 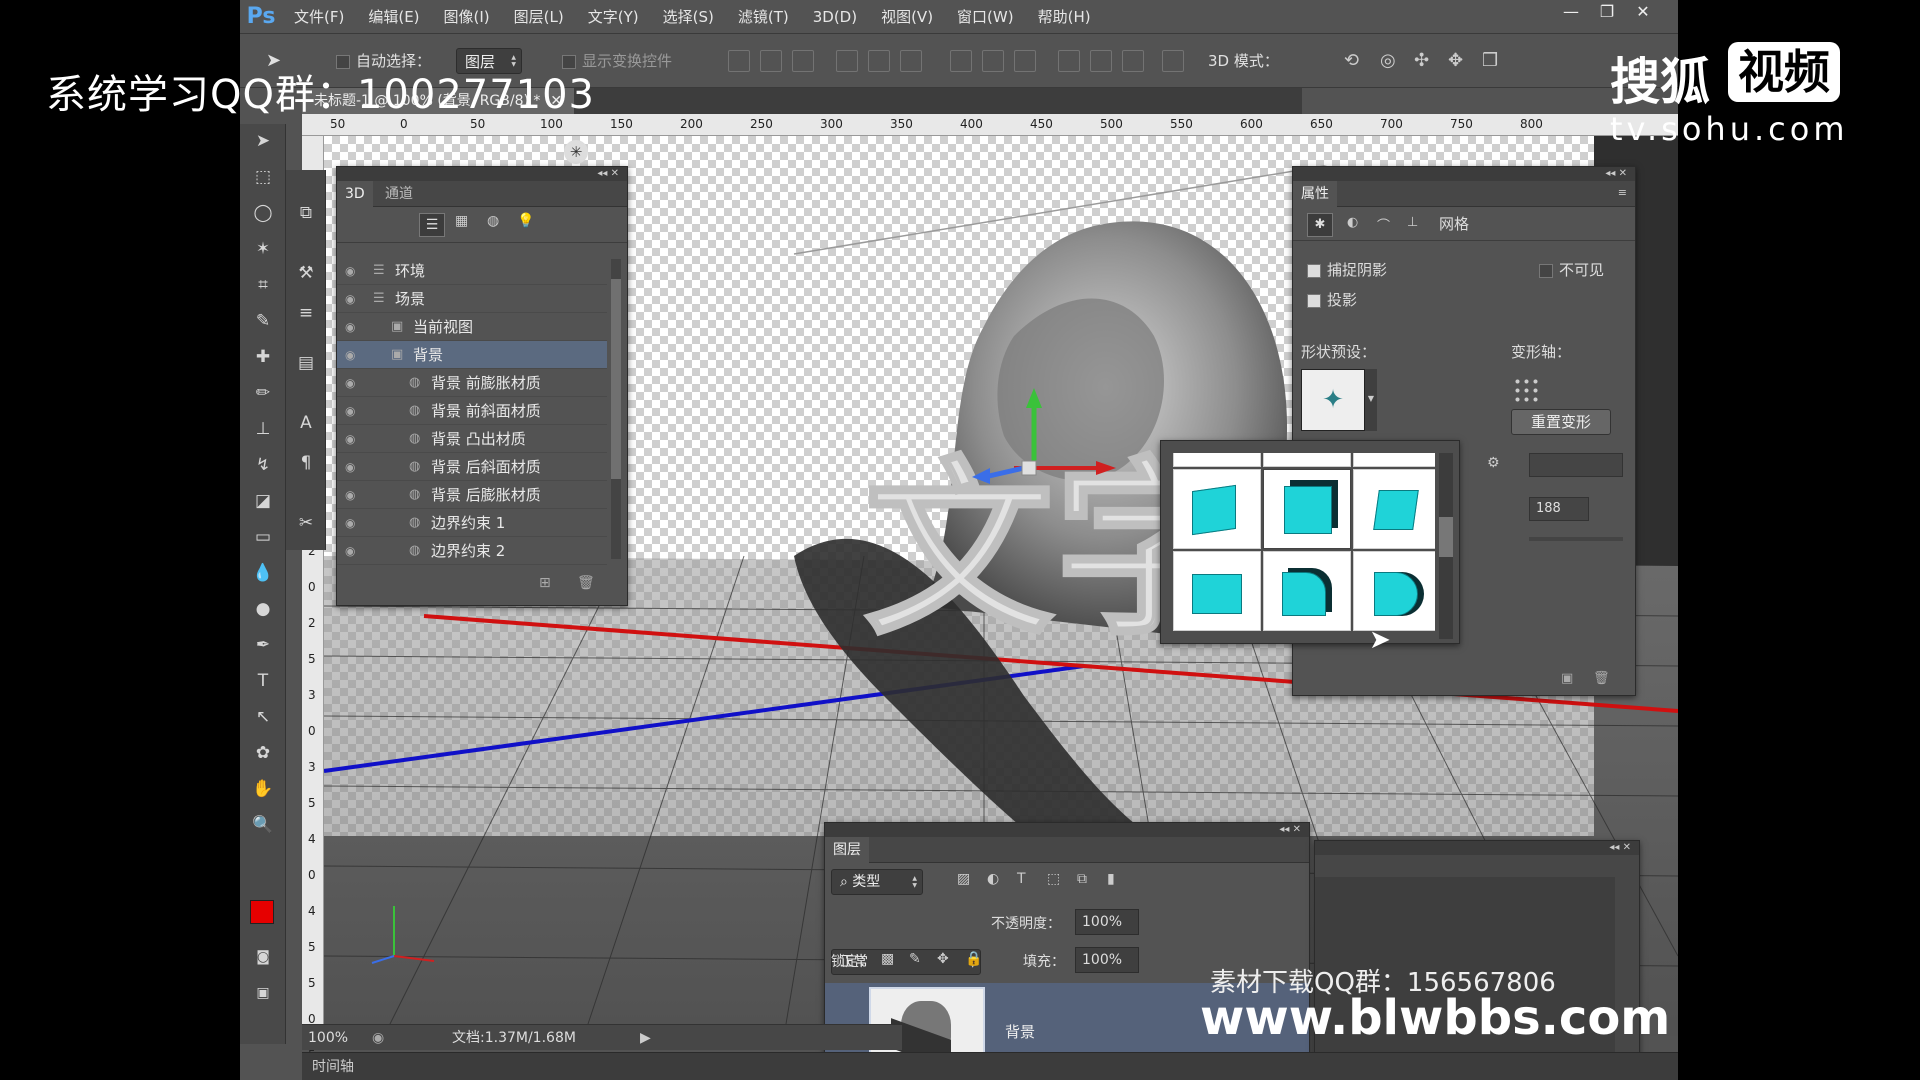 What do you see at coordinates (263, 393) in the screenshot?
I see `brush-tool-icon: ✏` at bounding box center [263, 393].